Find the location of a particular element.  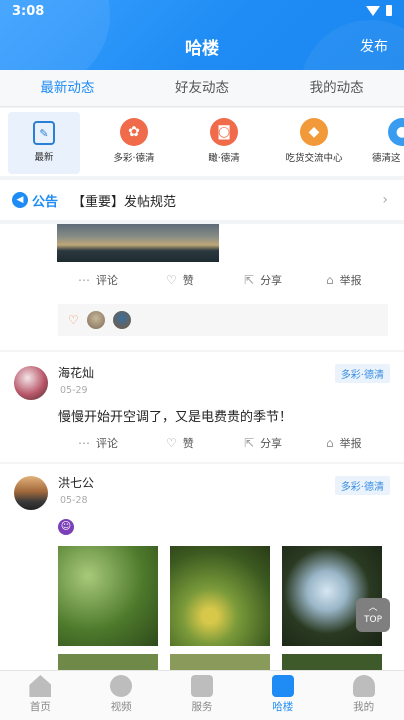

post-content: 慢慢开始开空调了，又是电费贵的季节！ is located at coordinates (175, 415).